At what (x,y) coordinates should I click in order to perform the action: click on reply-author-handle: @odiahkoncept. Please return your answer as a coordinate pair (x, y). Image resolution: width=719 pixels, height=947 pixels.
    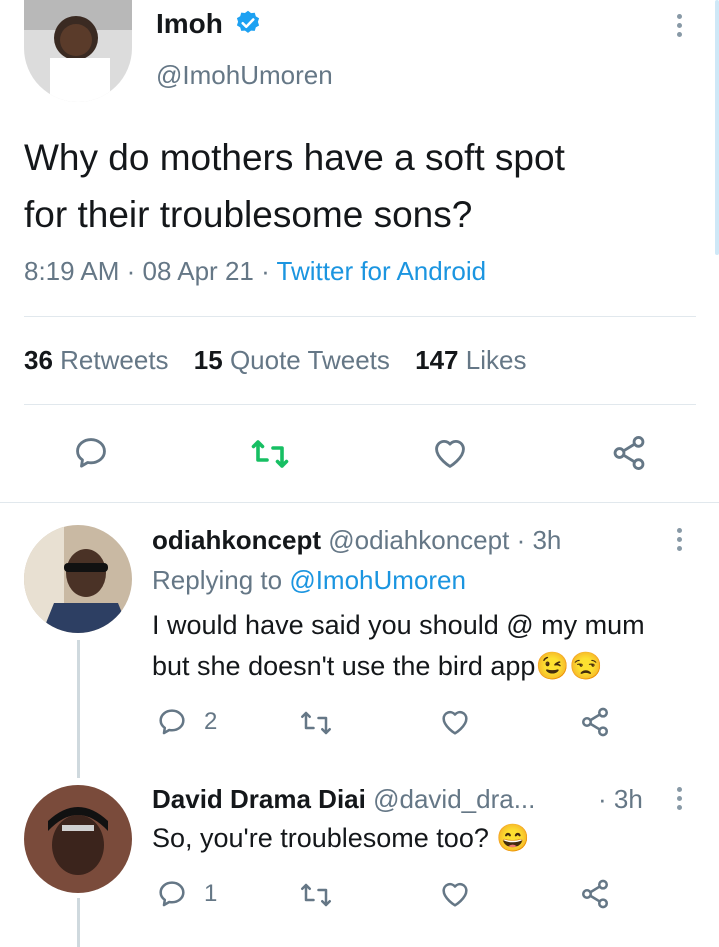
    Looking at the image, I should click on (418, 540).